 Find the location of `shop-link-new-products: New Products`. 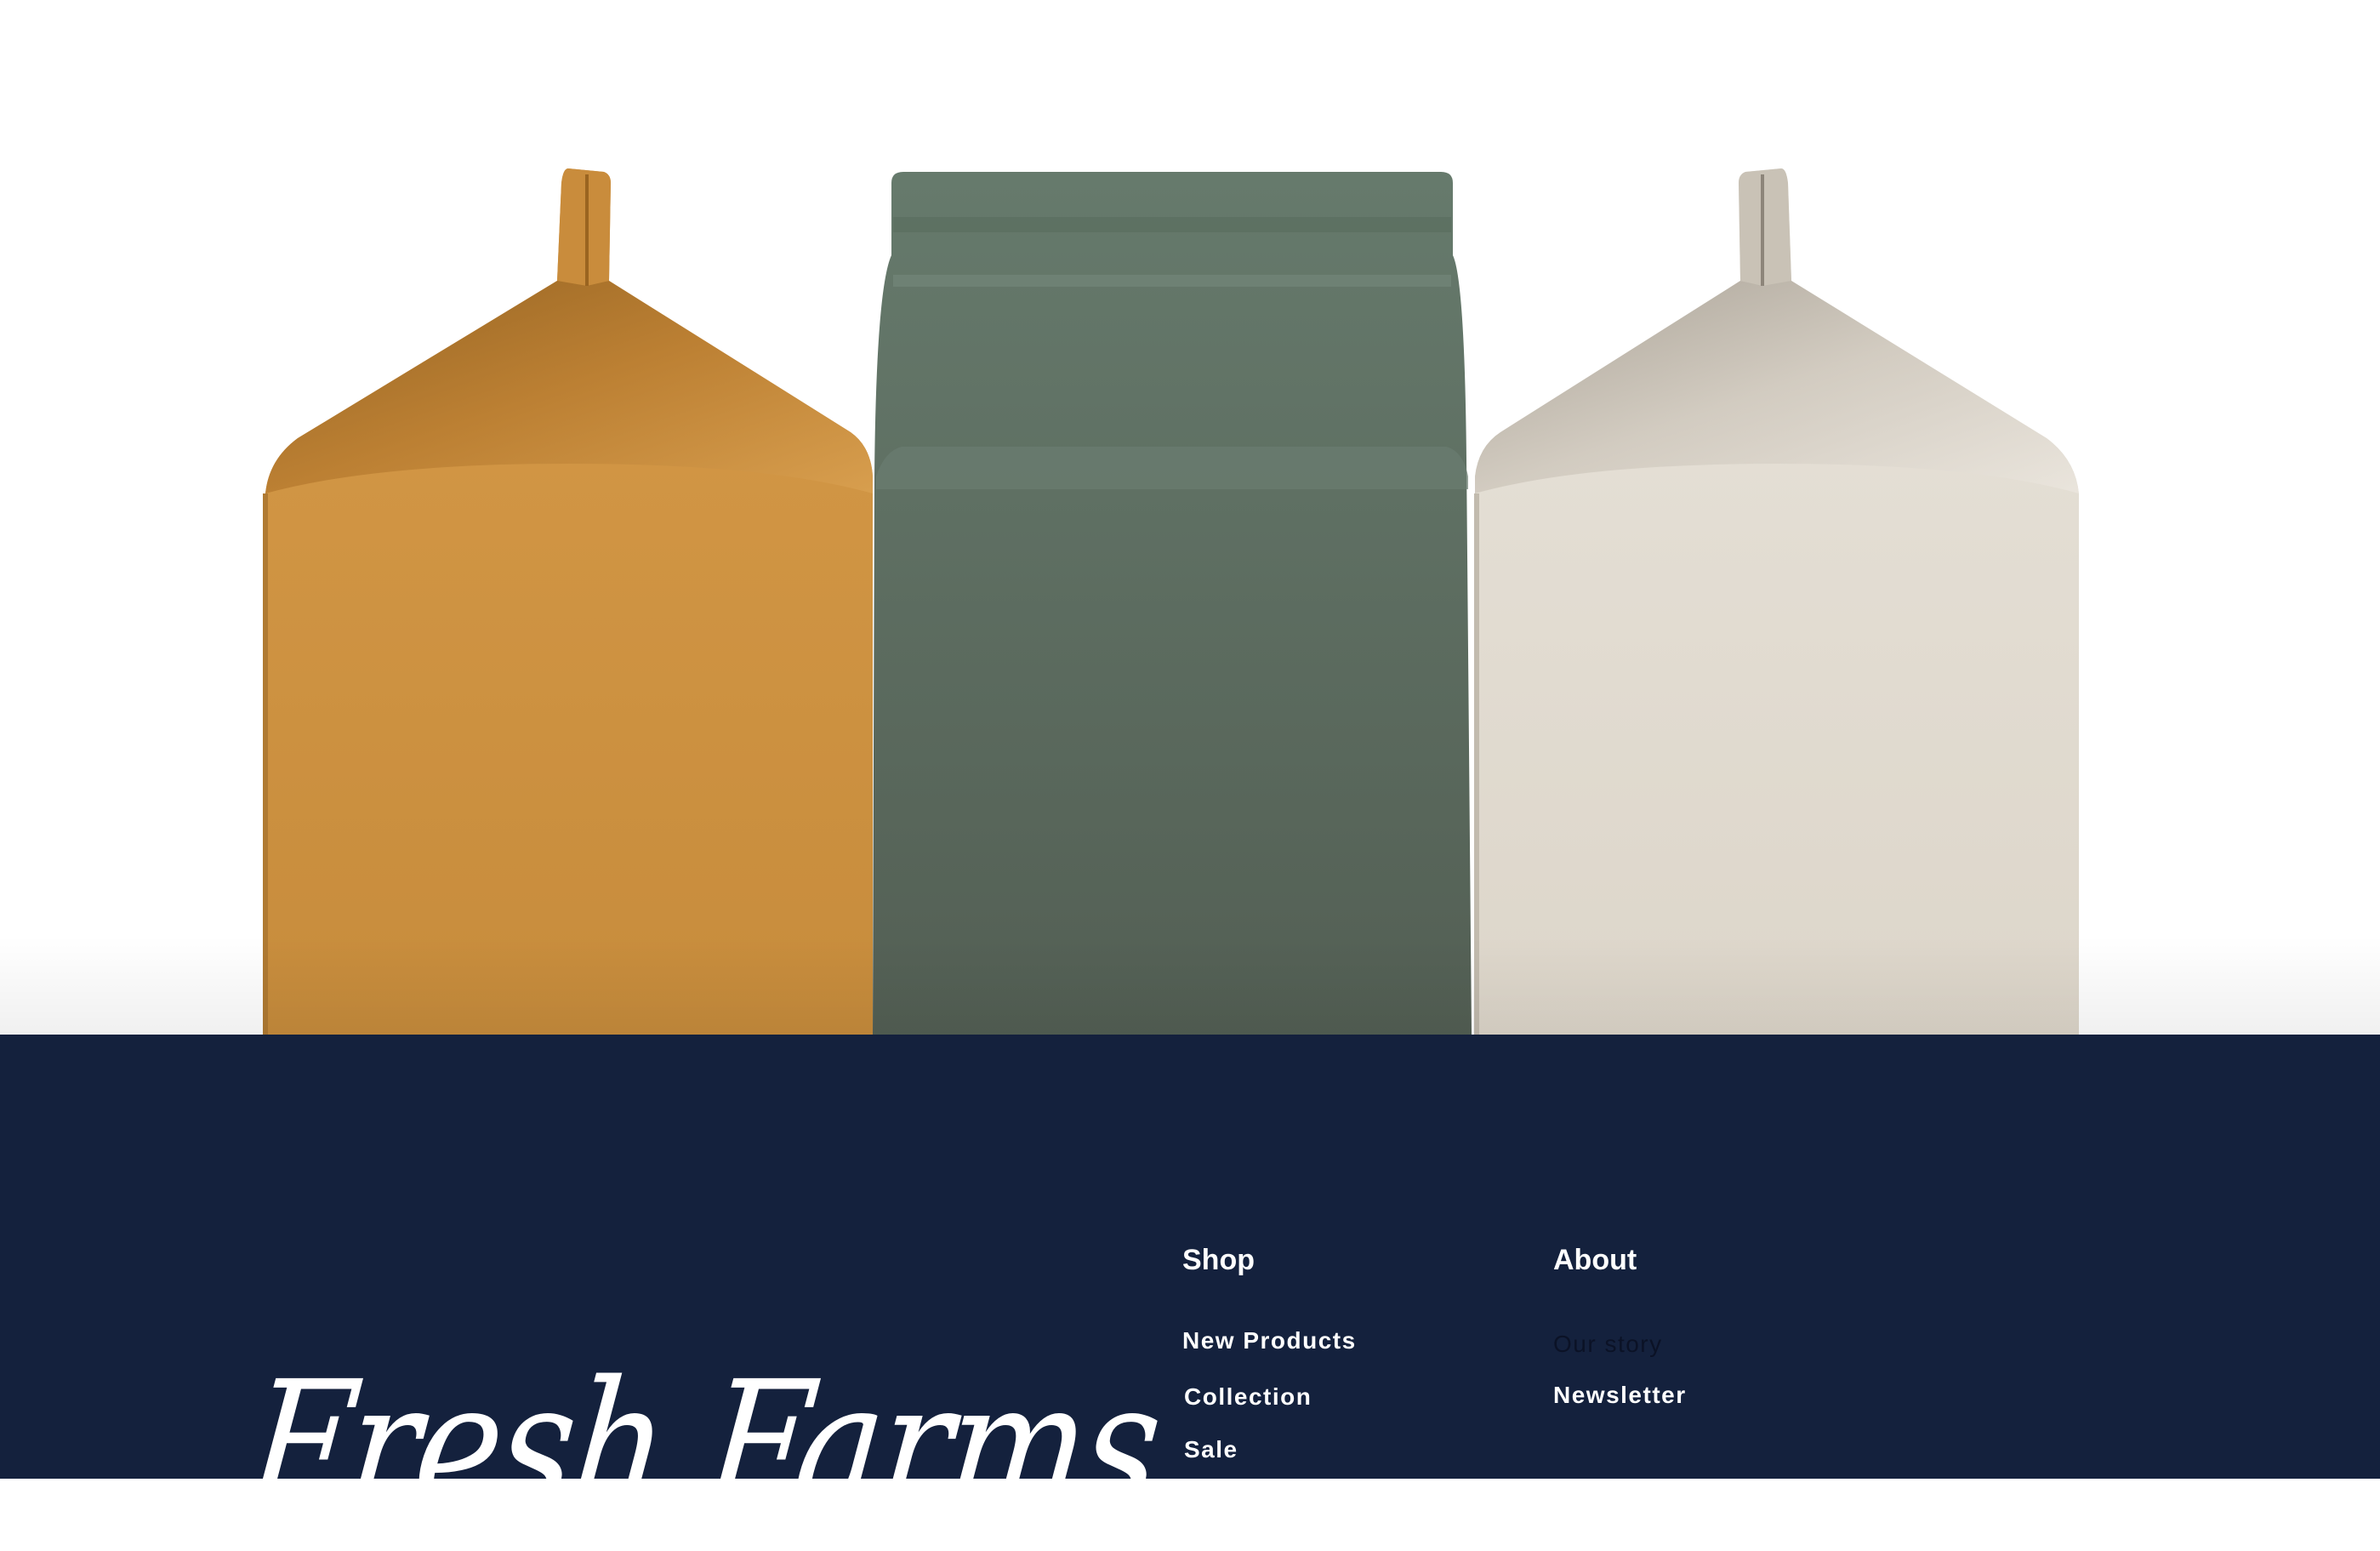

shop-link-new-products: New Products is located at coordinates (1269, 1340).